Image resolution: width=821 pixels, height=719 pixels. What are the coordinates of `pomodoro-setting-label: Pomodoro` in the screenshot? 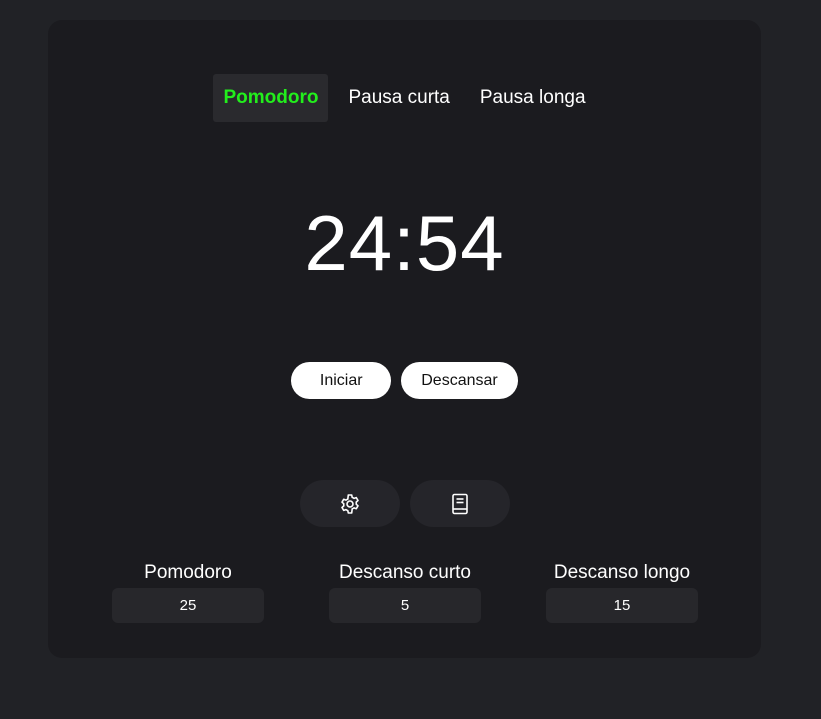 It's located at (188, 572).